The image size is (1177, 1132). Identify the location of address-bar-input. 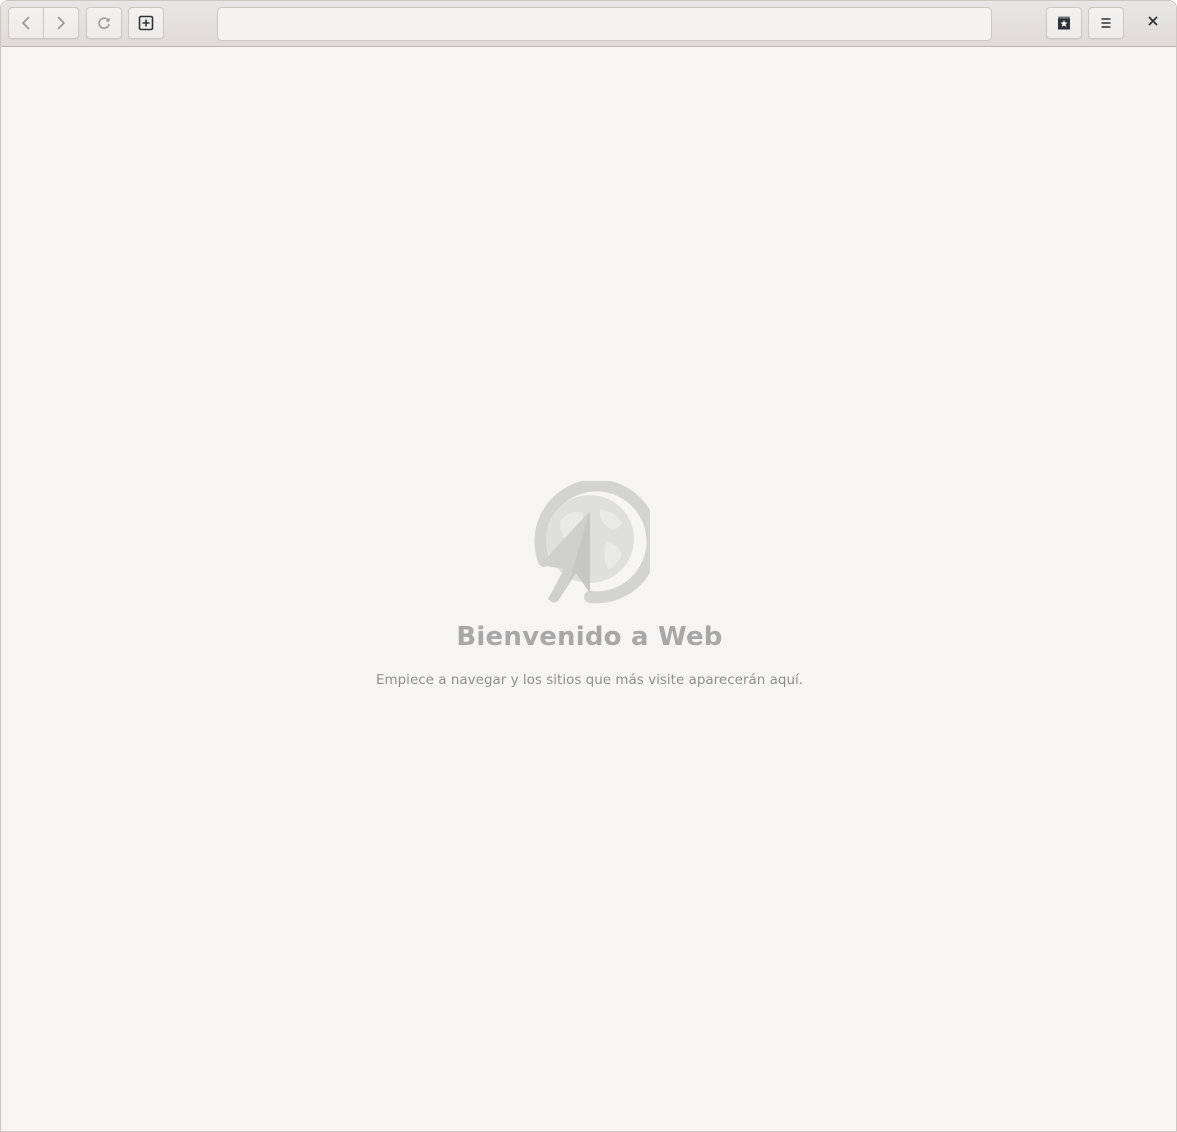
(604, 24).